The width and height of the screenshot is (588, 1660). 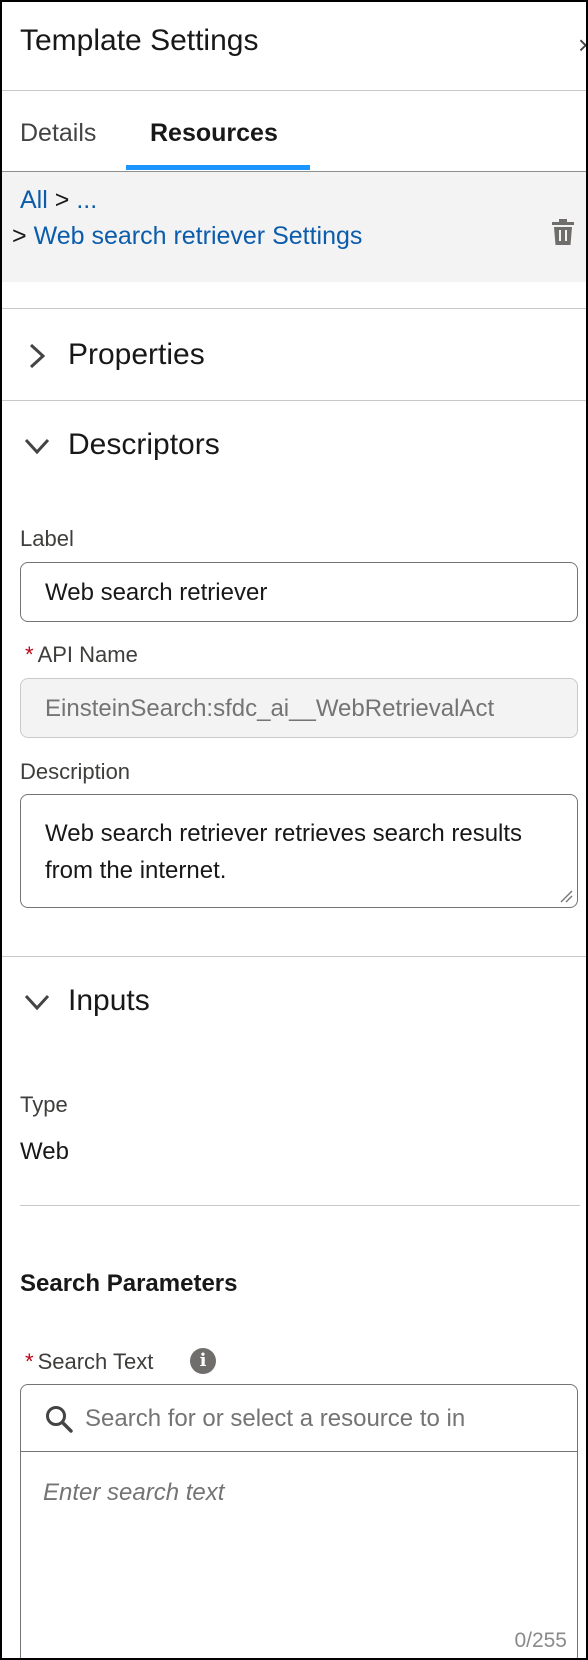 What do you see at coordinates (198, 236) in the screenshot?
I see `breadcrumb-current-link: Web search retriever Settings` at bounding box center [198, 236].